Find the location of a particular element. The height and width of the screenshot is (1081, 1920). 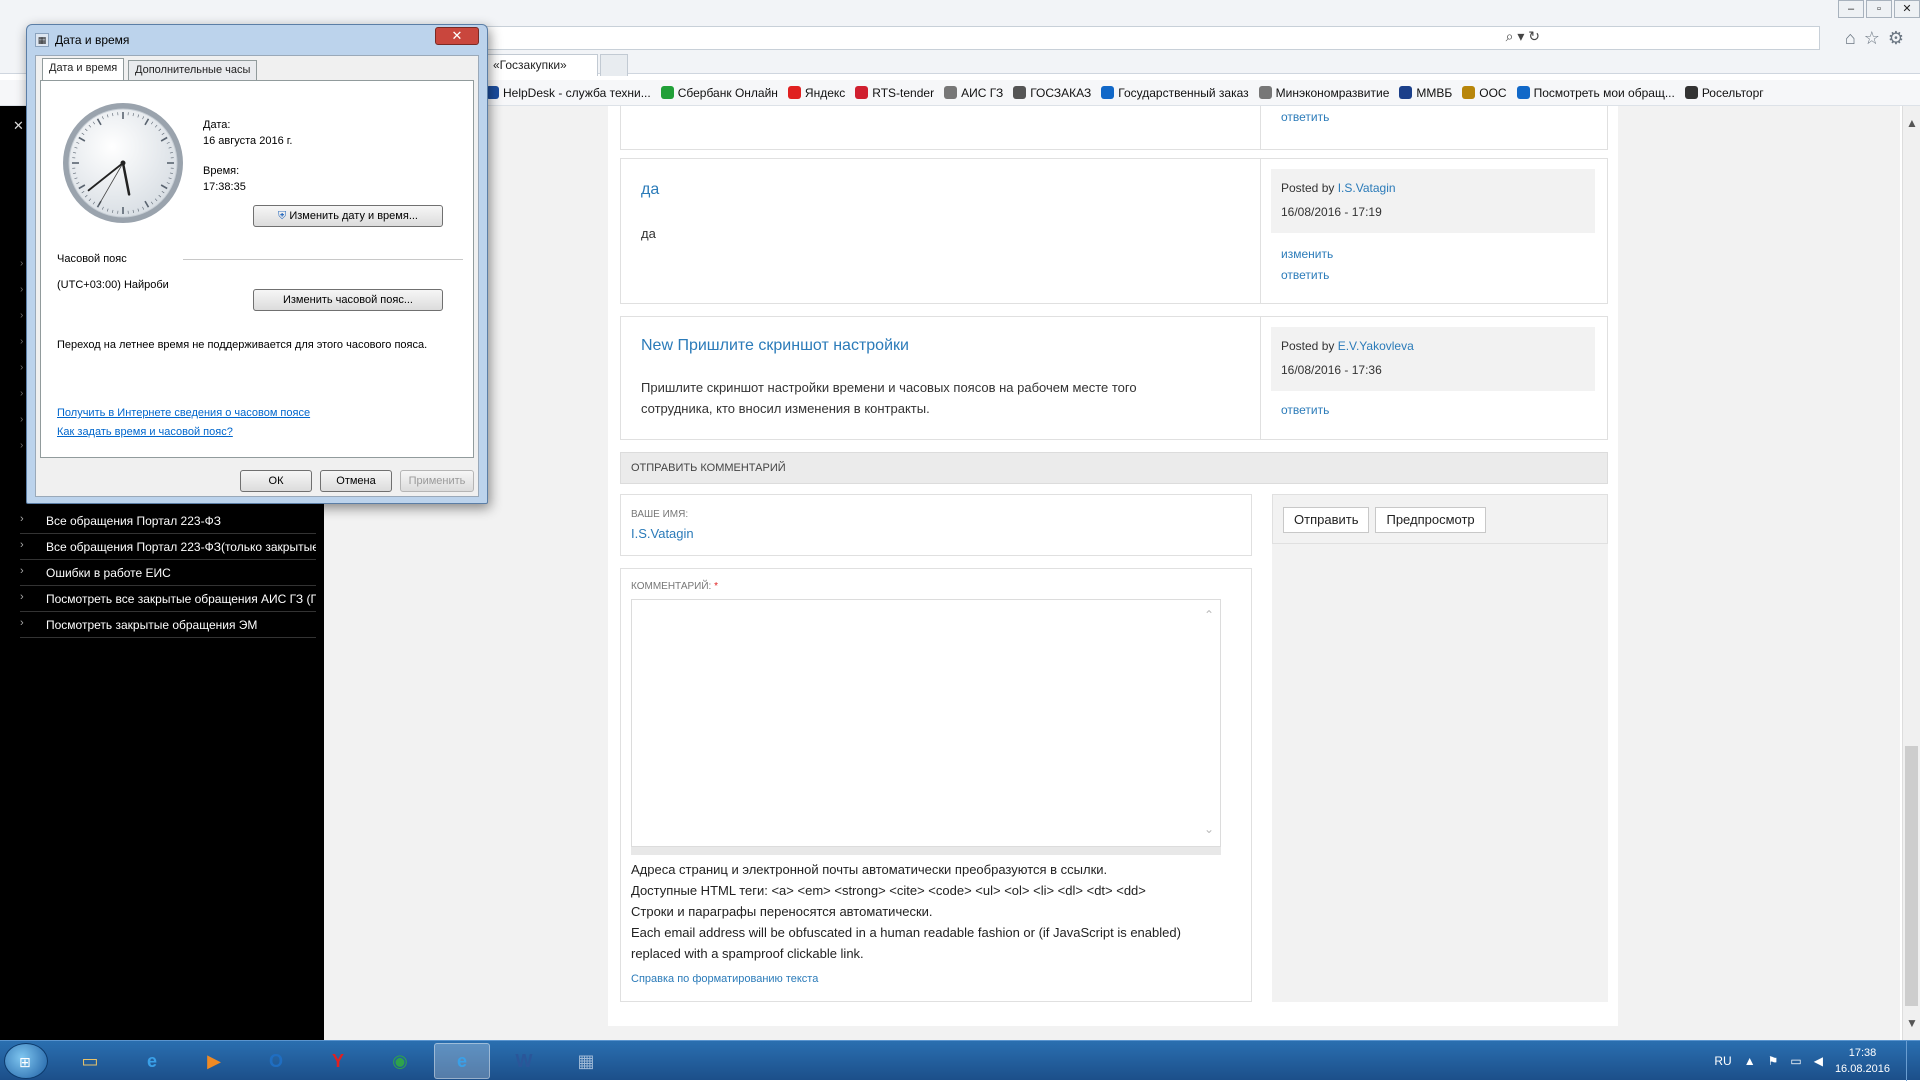

word-icon: W is located at coordinates (524, 1061).